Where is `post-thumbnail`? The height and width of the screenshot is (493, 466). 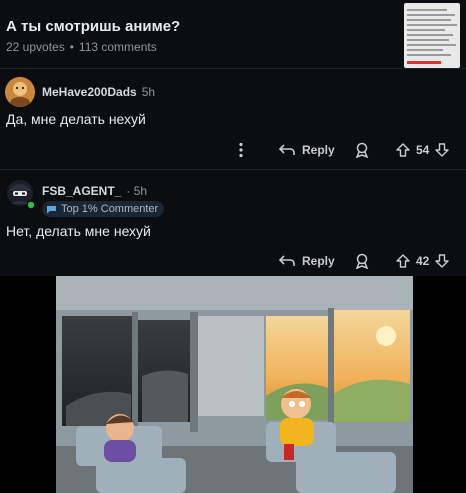
post-thumbnail is located at coordinates (432, 35).